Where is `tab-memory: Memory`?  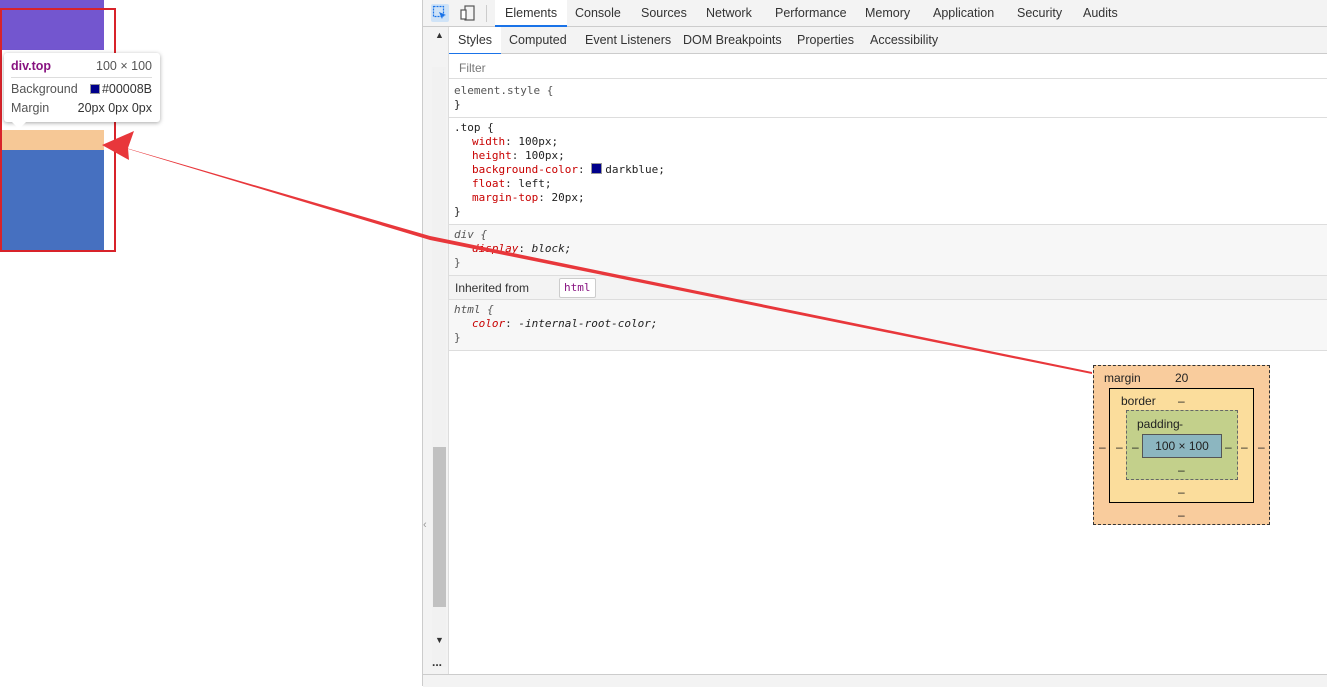 tab-memory: Memory is located at coordinates (887, 13).